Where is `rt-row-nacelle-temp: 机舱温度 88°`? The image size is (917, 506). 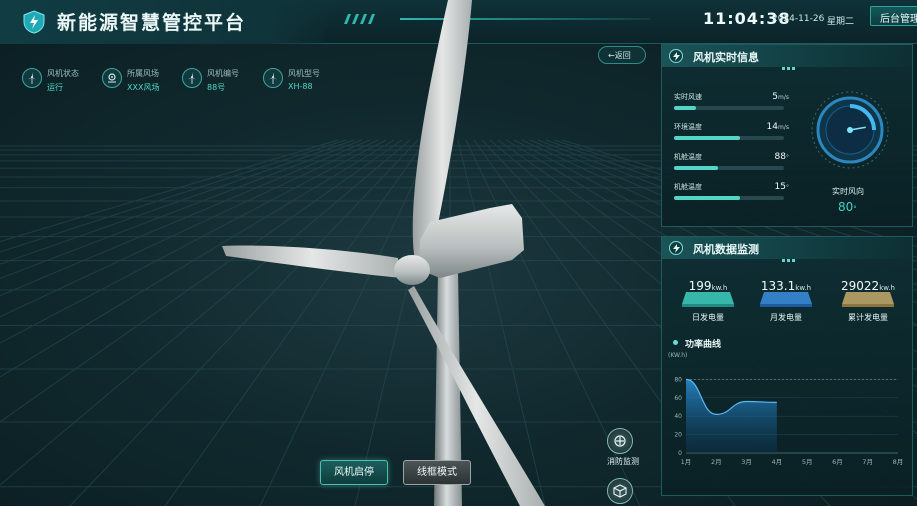 rt-row-nacelle-temp: 机舱温度 88° is located at coordinates (731, 166).